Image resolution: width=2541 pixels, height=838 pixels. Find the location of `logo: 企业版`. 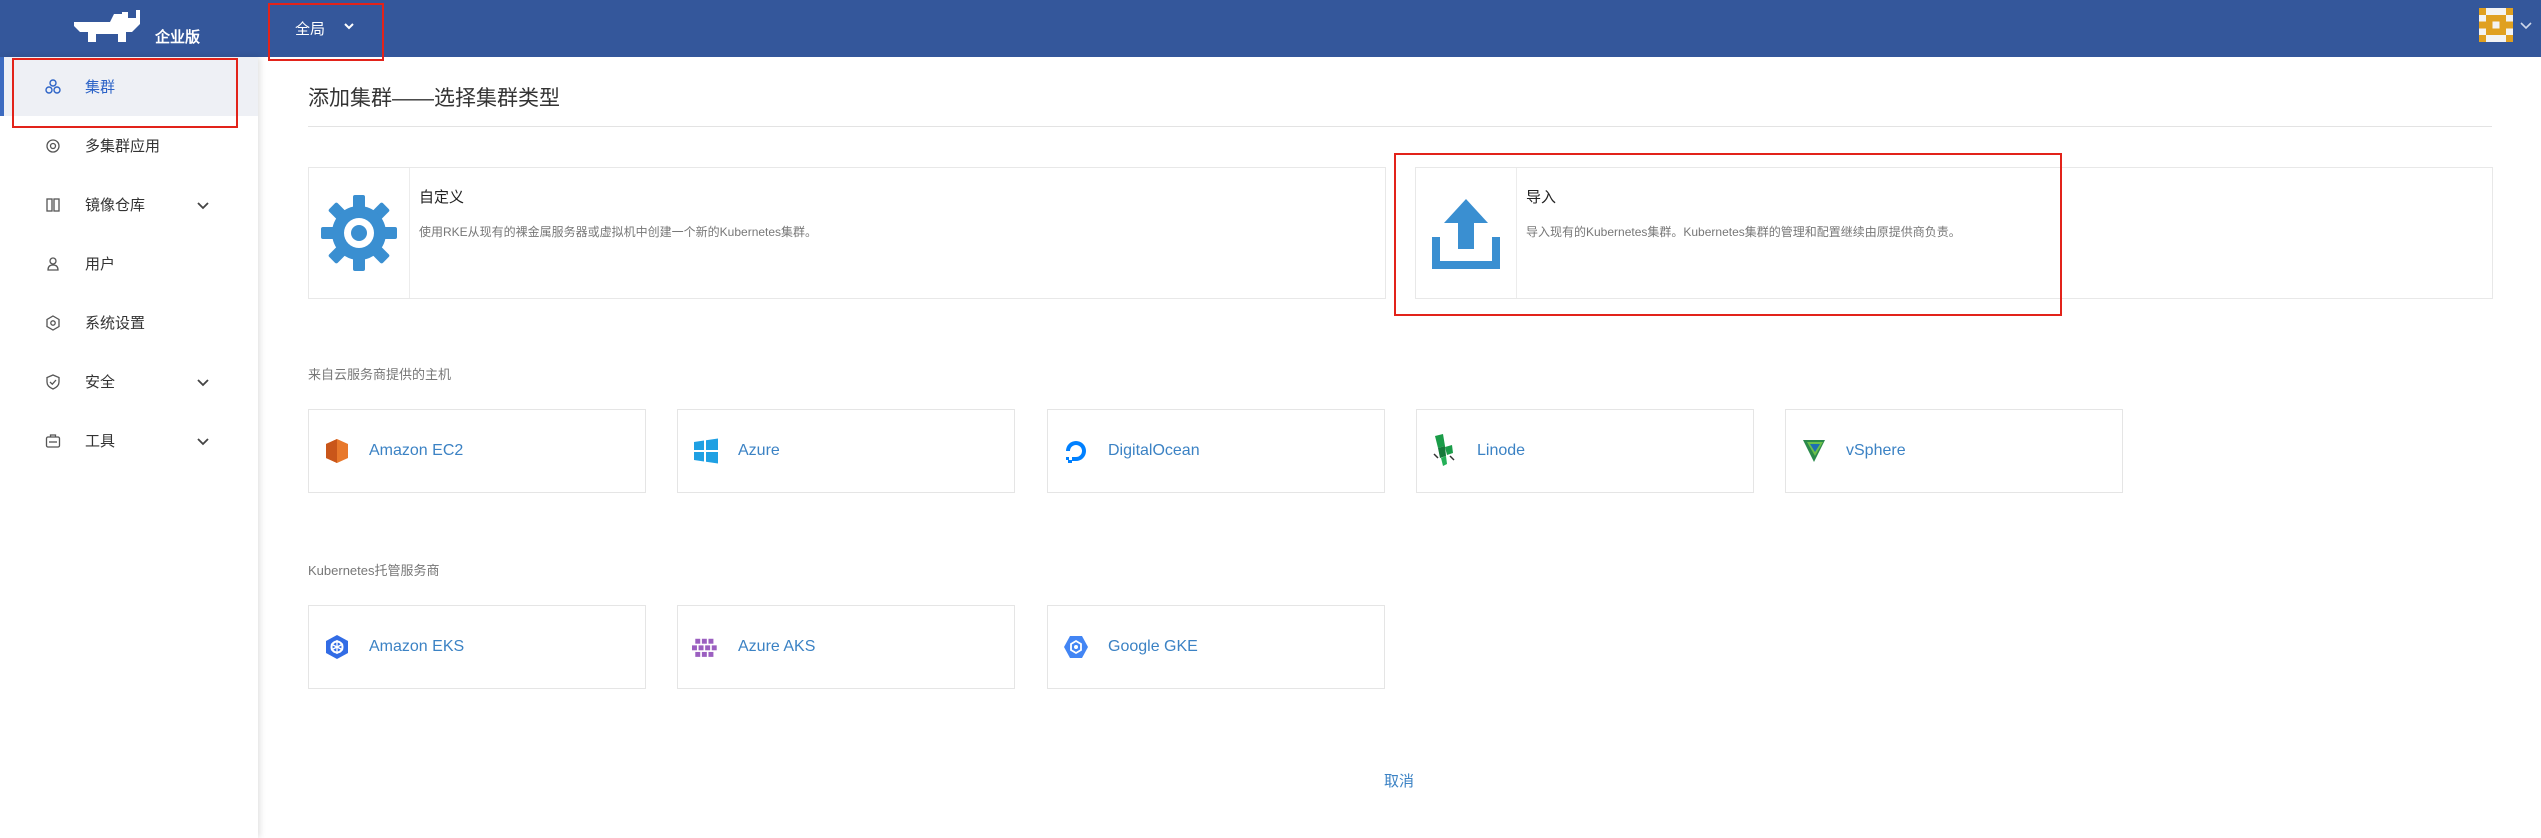

logo: 企业版 is located at coordinates (130, 28).